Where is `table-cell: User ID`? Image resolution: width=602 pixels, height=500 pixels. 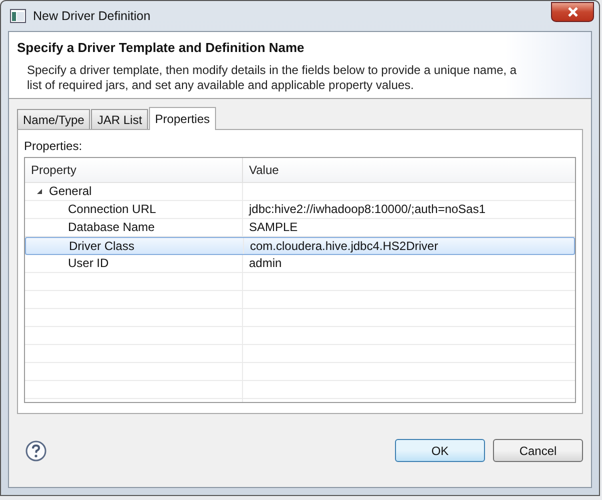
table-cell: User ID is located at coordinates (134, 263).